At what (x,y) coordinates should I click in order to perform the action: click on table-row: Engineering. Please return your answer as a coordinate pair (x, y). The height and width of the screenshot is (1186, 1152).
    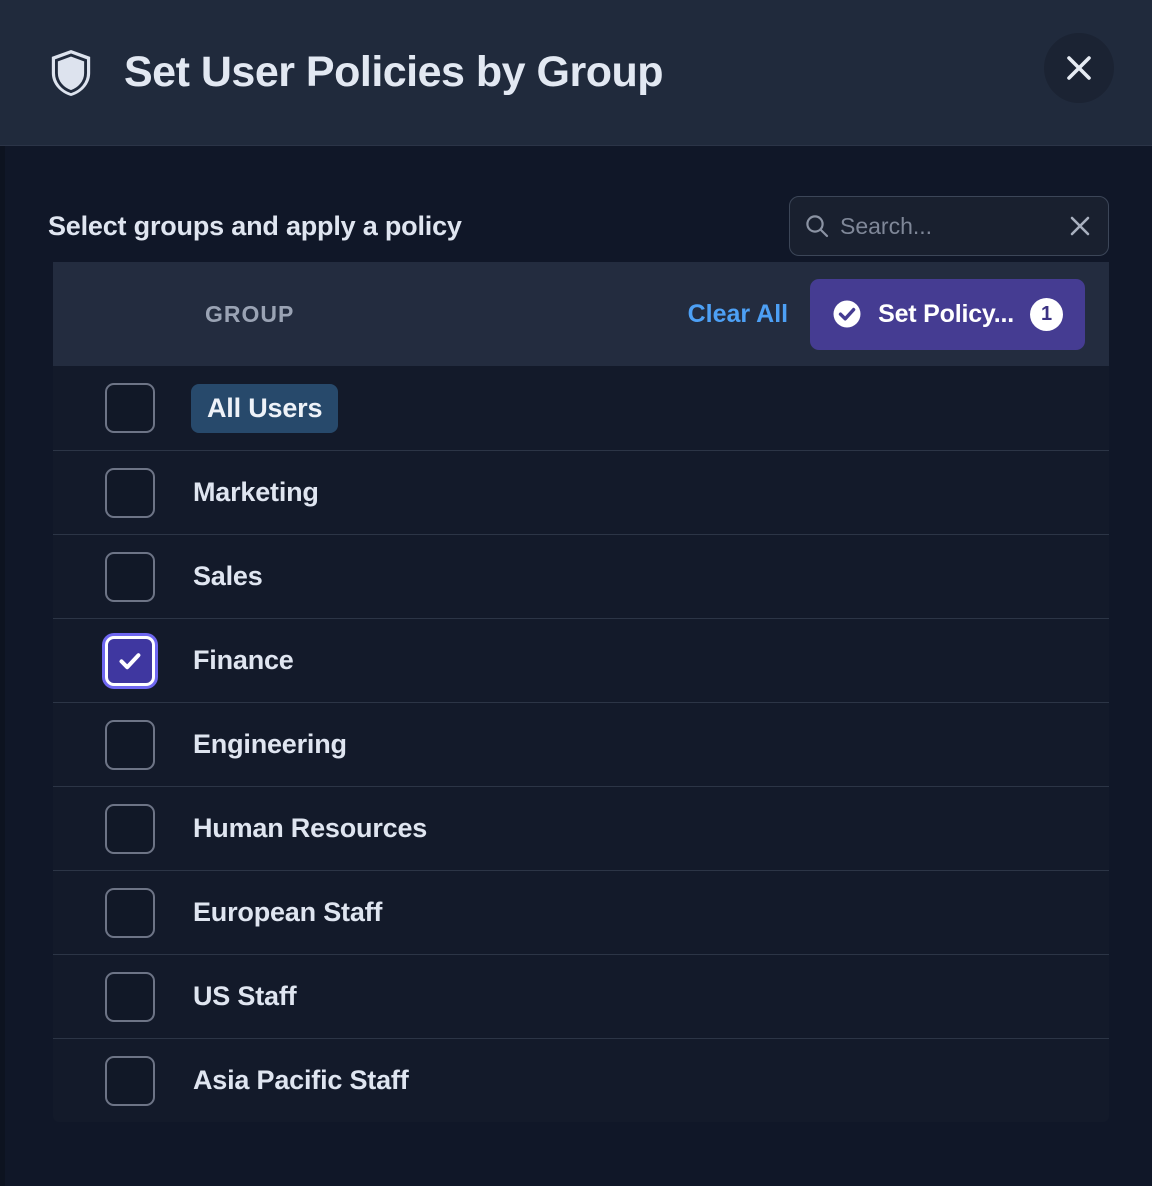
    Looking at the image, I should click on (581, 744).